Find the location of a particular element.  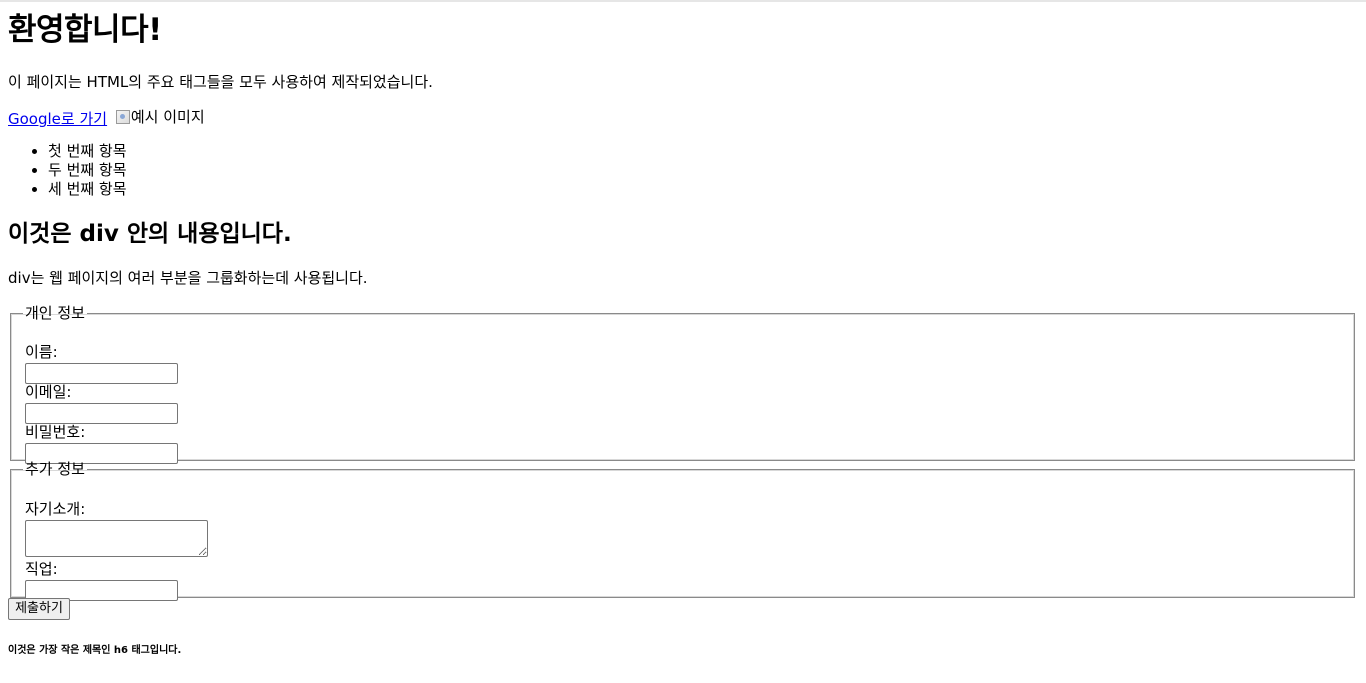

extra-info-legend: 추가 정보 is located at coordinates (55, 469).